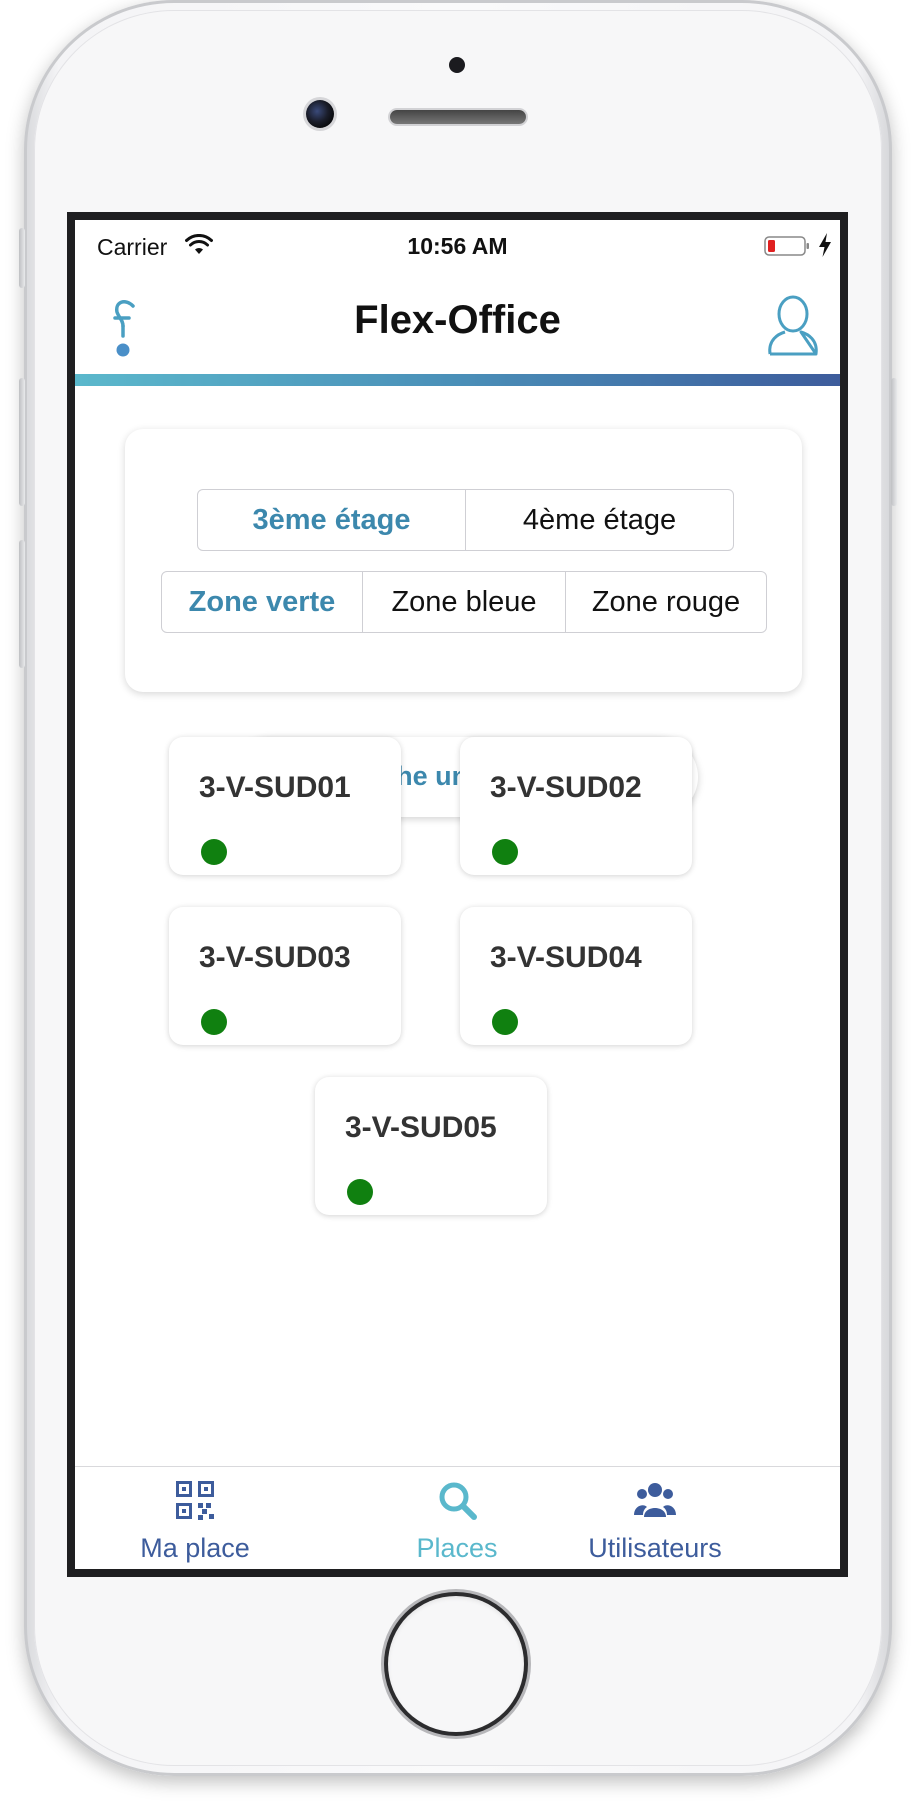  What do you see at coordinates (195, 1500) in the screenshot?
I see `qr-code-icon` at bounding box center [195, 1500].